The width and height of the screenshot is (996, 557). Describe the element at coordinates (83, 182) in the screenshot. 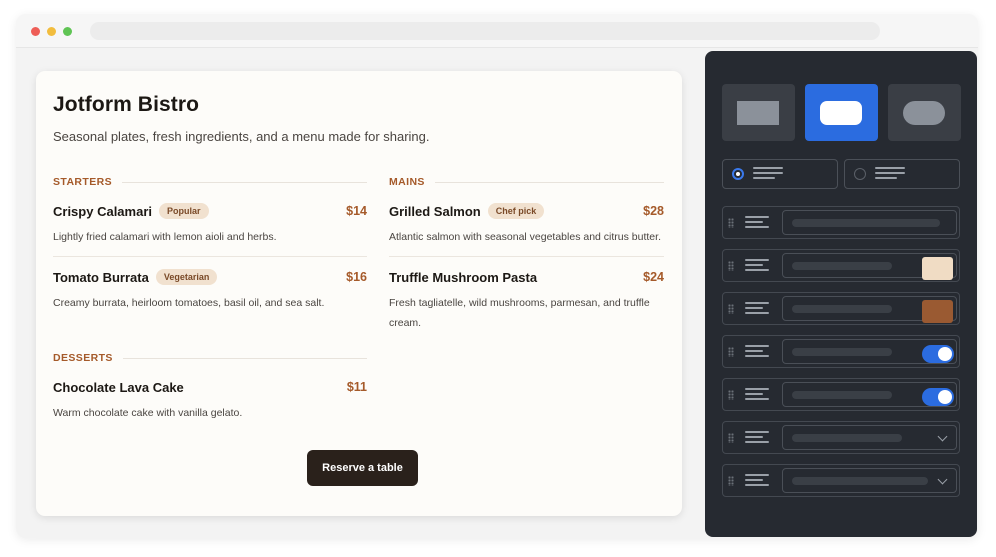

I see `section-label: STARTERS` at that location.